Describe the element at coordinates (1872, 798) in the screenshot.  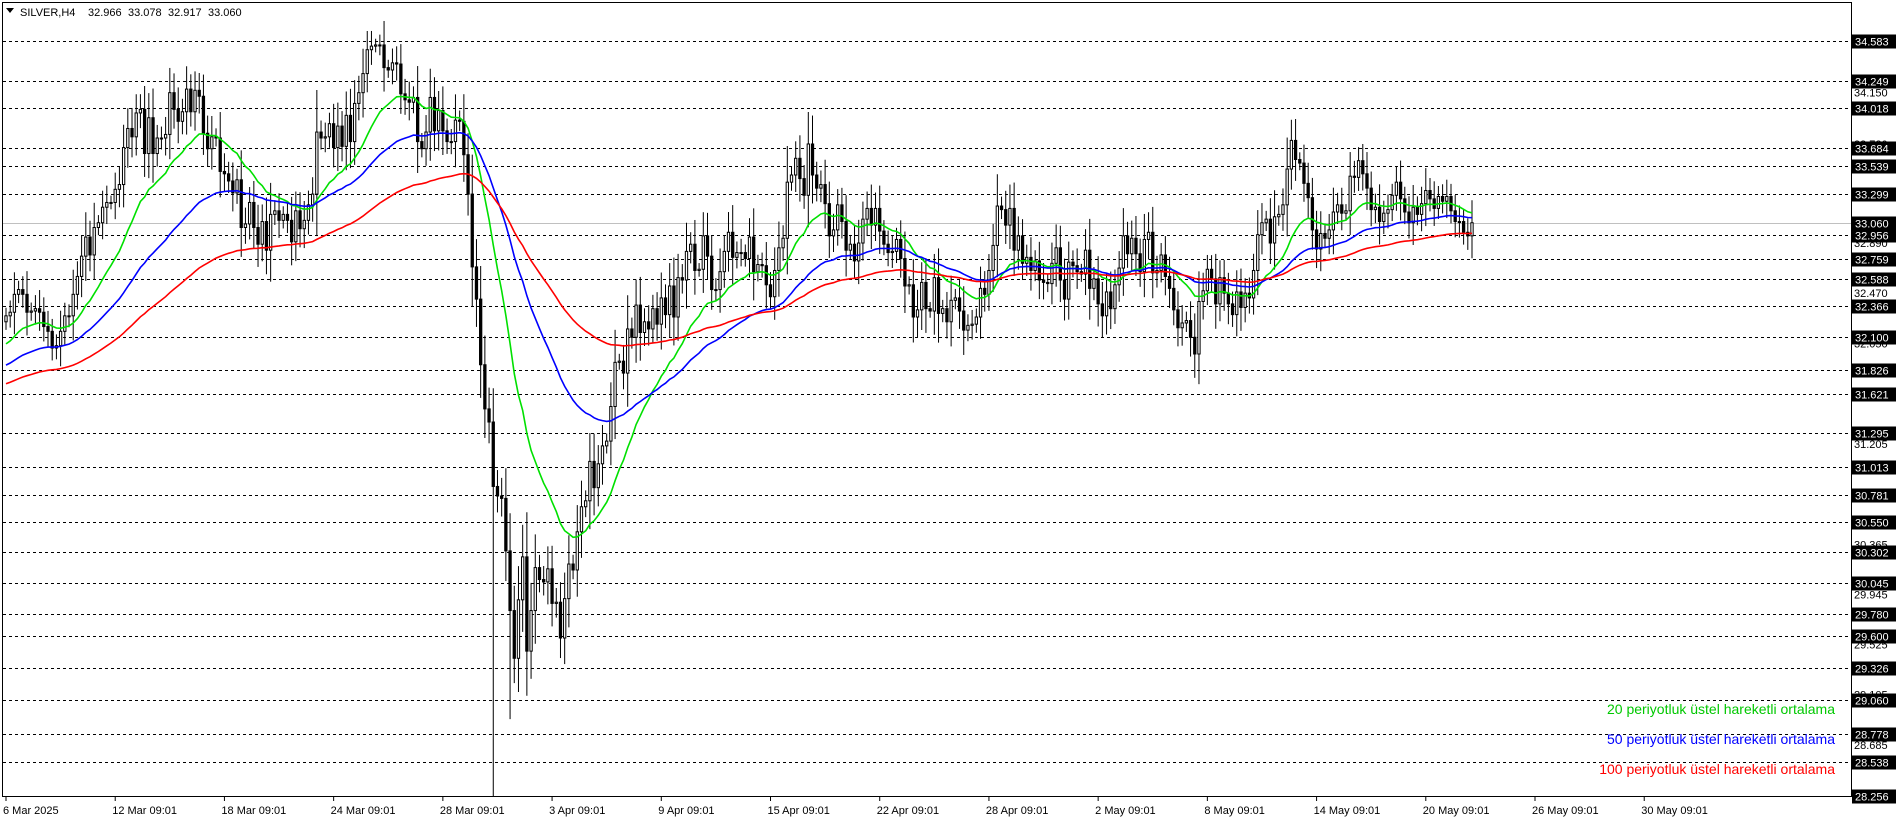
I see `price-level-label: 28.256` at that location.